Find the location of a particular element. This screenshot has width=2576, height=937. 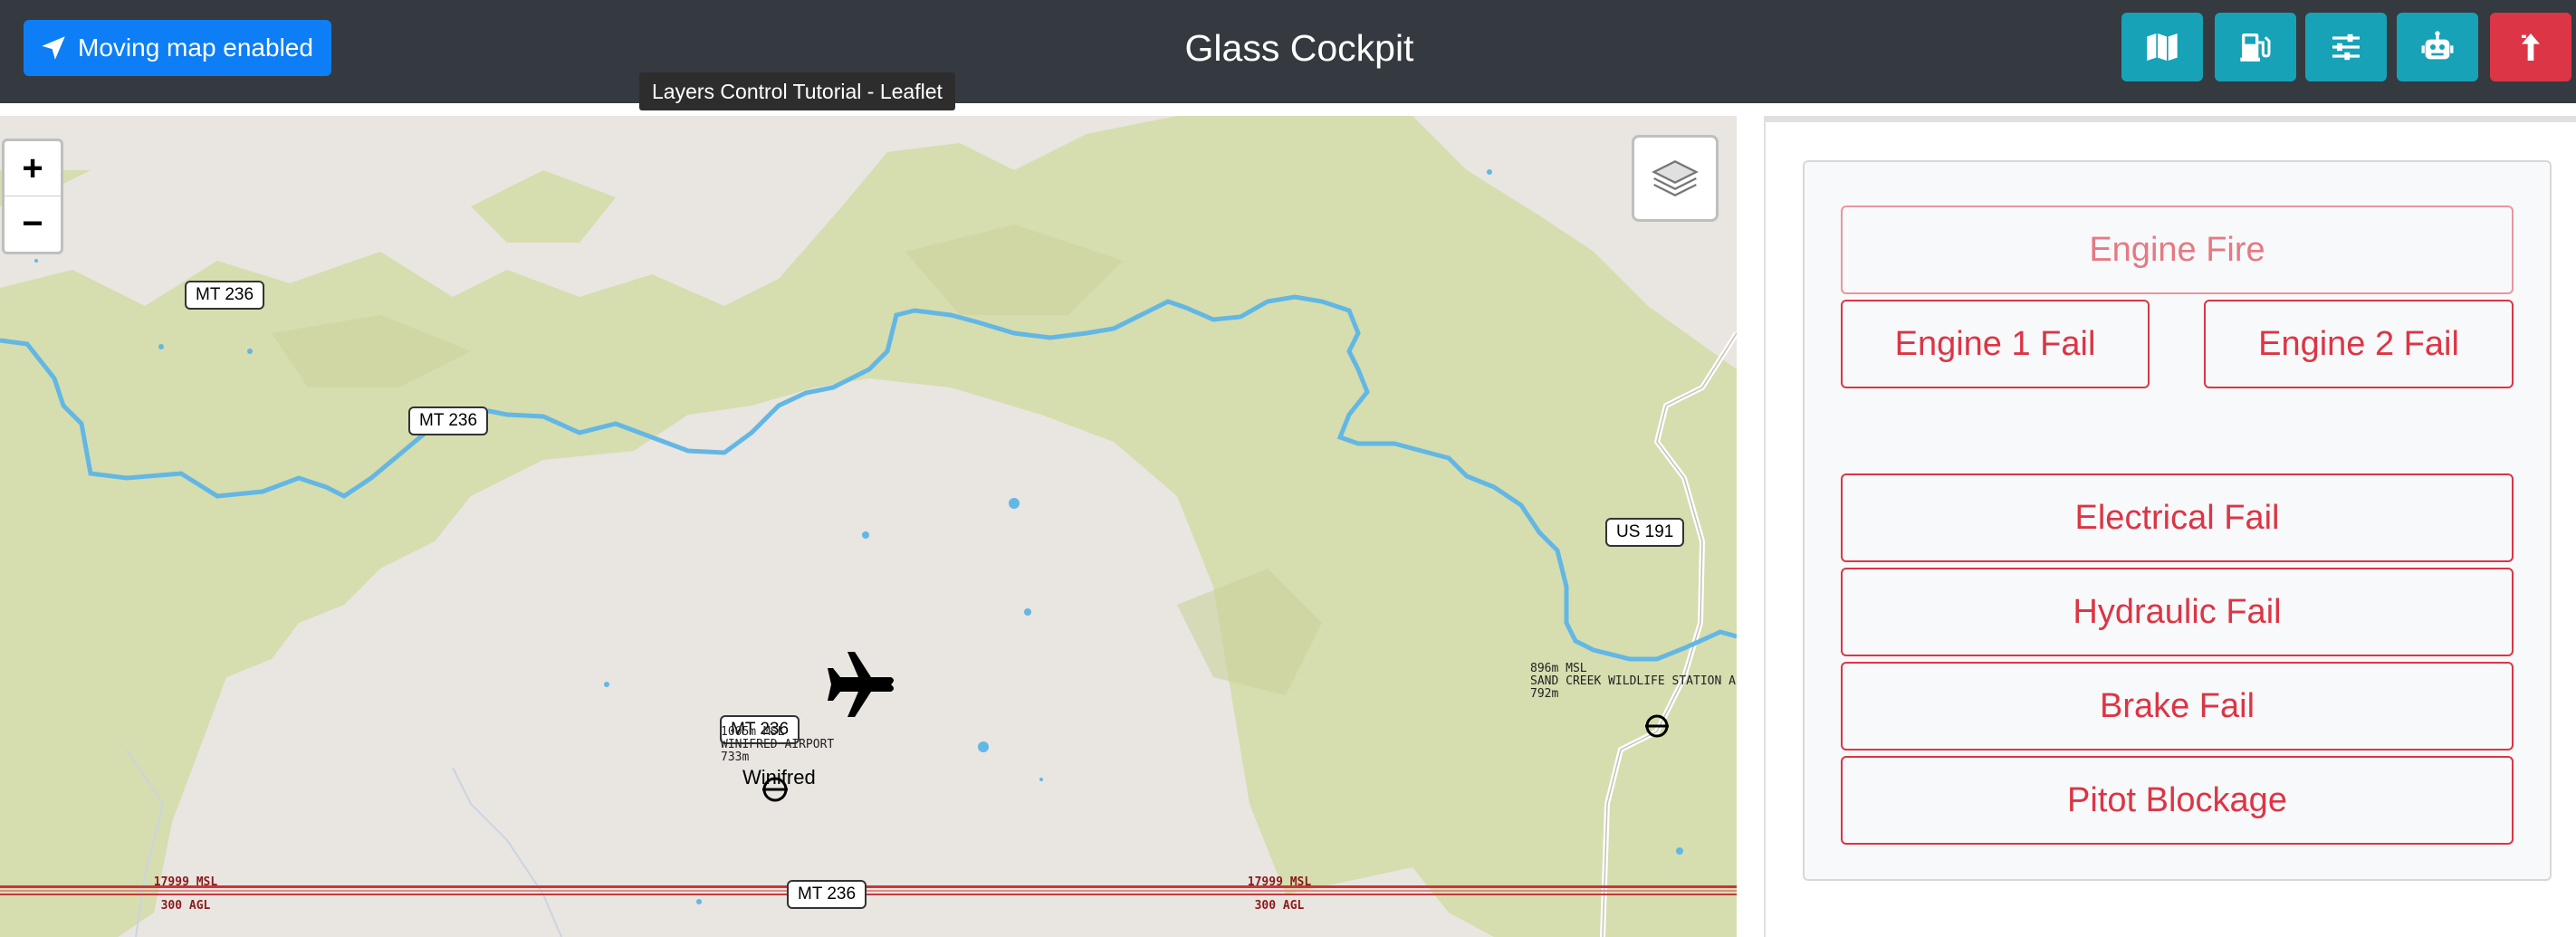

zoom-in-button: + is located at coordinates (33, 169).